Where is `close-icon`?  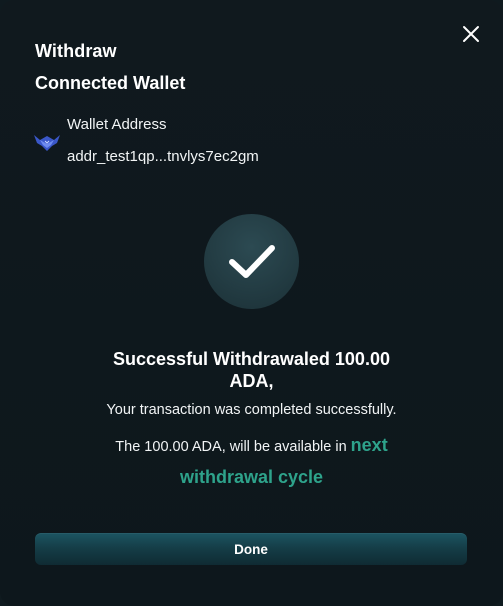 close-icon is located at coordinates (471, 34).